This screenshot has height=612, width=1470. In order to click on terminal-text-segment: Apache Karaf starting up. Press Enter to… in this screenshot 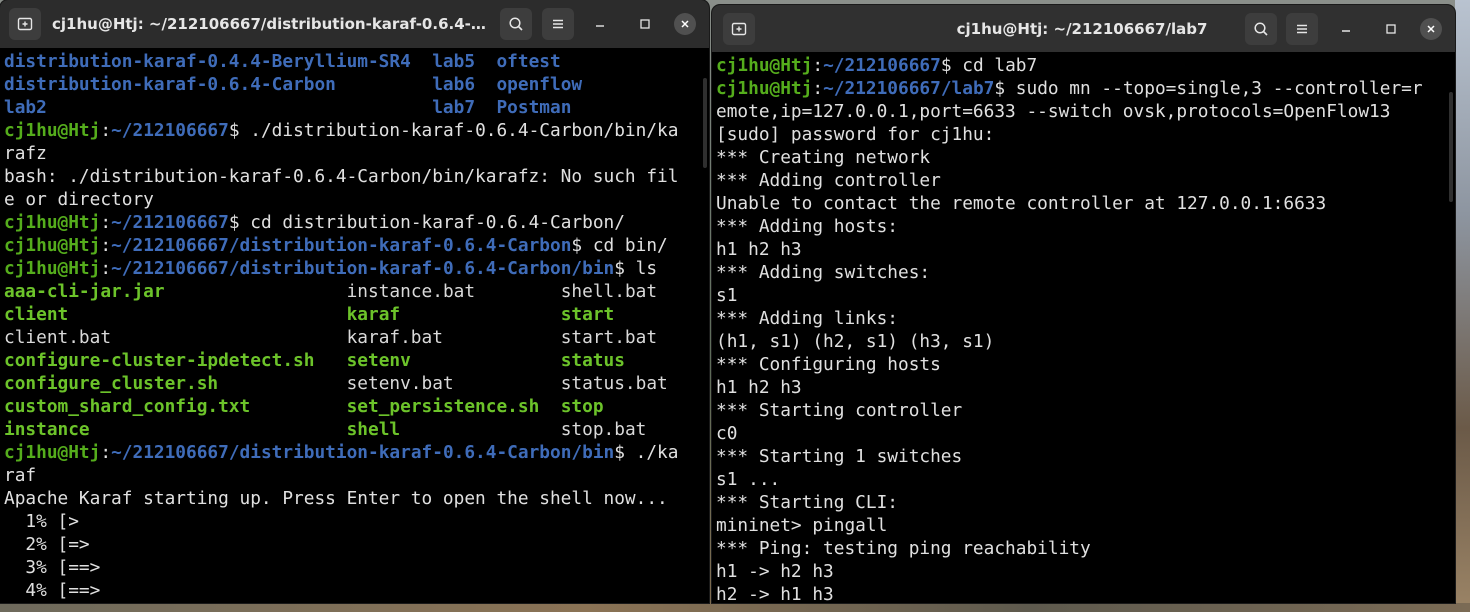, I will do `click(336, 498)`.